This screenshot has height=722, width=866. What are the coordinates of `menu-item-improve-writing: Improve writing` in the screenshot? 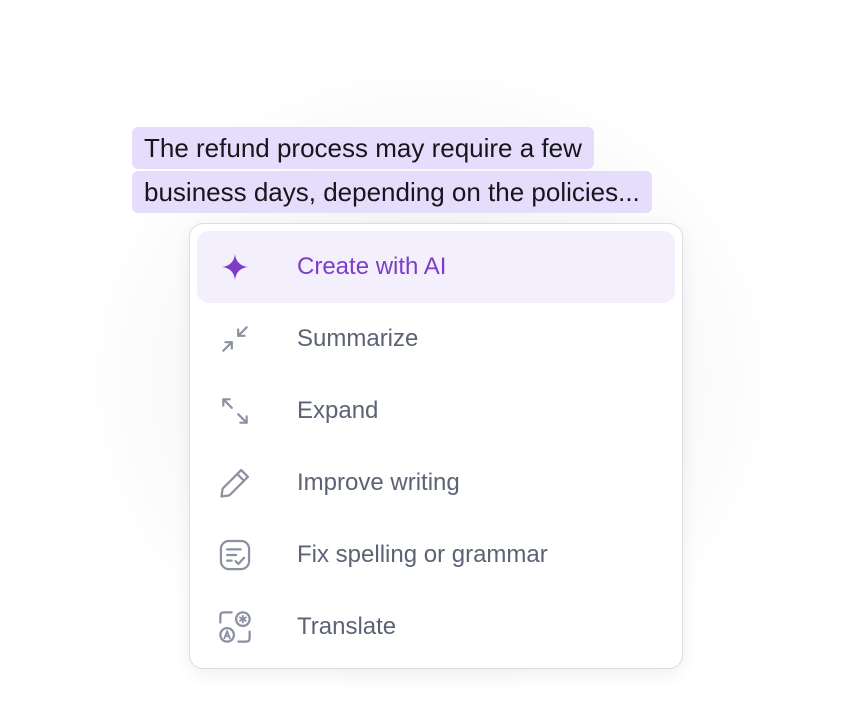 It's located at (436, 483).